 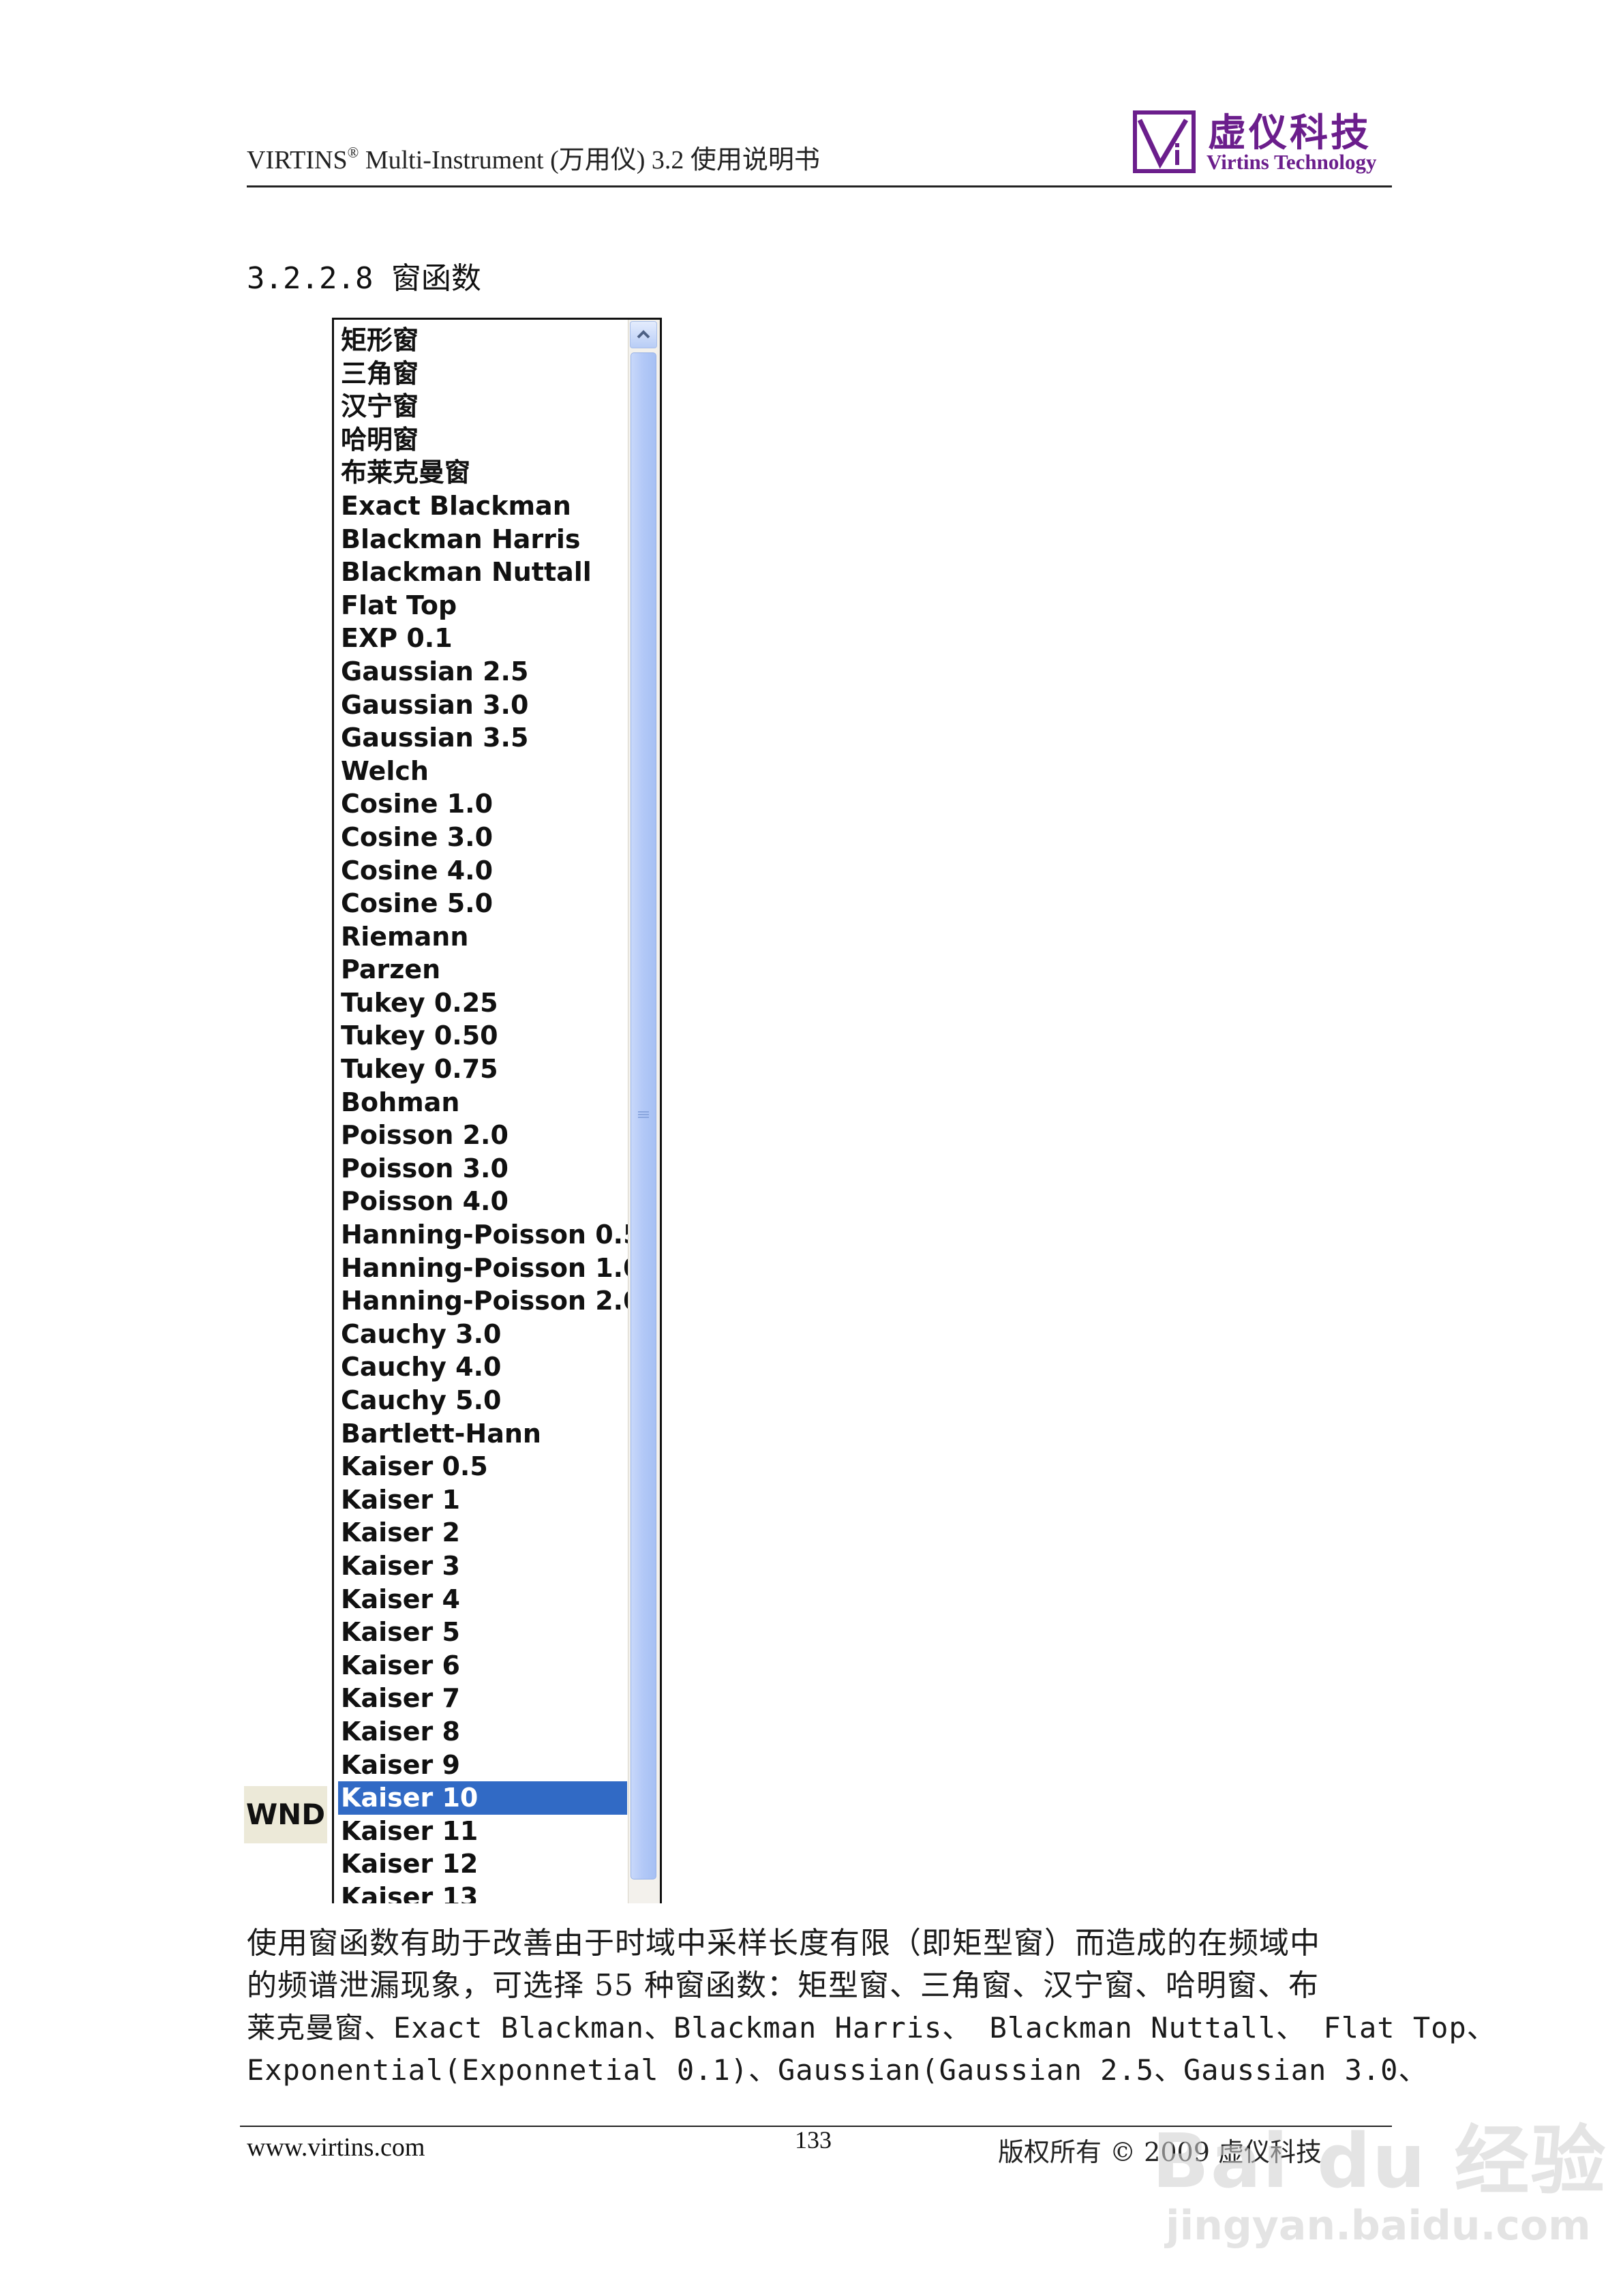 I want to click on list-item: 三角窗, so click(x=483, y=374).